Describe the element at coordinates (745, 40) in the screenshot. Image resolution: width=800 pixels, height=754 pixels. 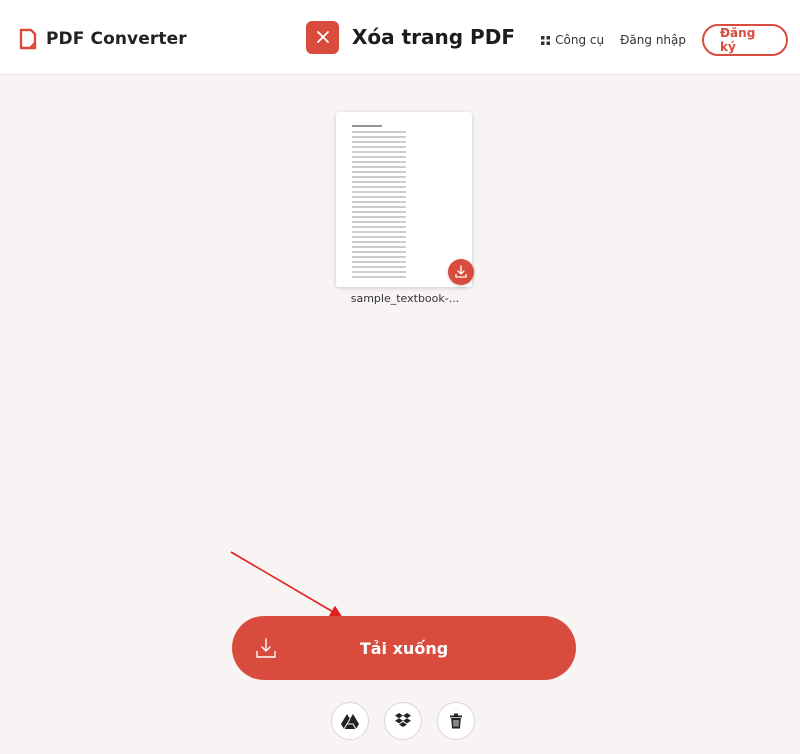
I see `signup-button: Đăng ký` at that location.